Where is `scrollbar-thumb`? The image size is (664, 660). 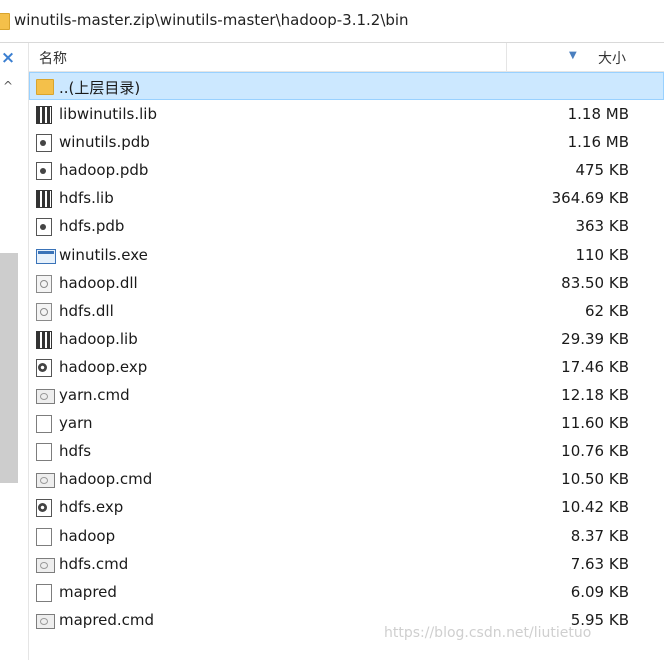
scrollbar-thumb is located at coordinates (9, 368).